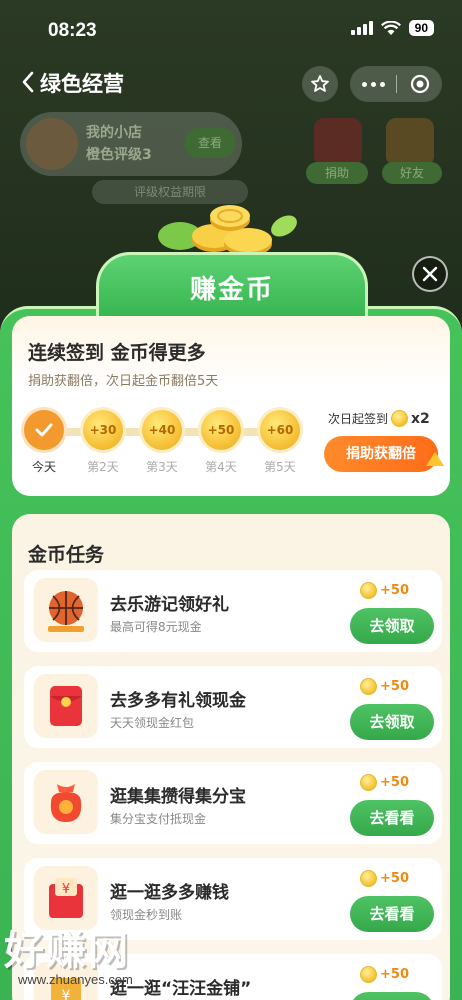  What do you see at coordinates (338, 142) in the screenshot?
I see `heart-icon` at bounding box center [338, 142].